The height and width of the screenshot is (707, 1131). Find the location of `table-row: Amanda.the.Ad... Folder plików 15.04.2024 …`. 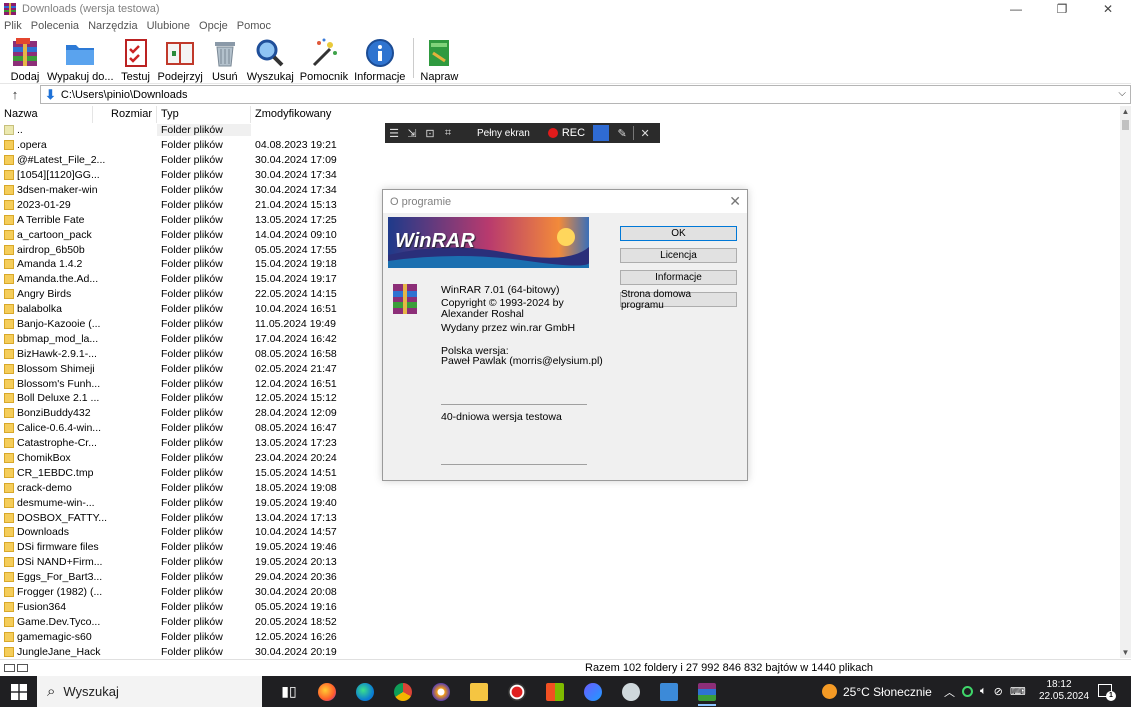

table-row: Amanda.the.Ad... Folder plików 15.04.2024 … is located at coordinates (168, 279).